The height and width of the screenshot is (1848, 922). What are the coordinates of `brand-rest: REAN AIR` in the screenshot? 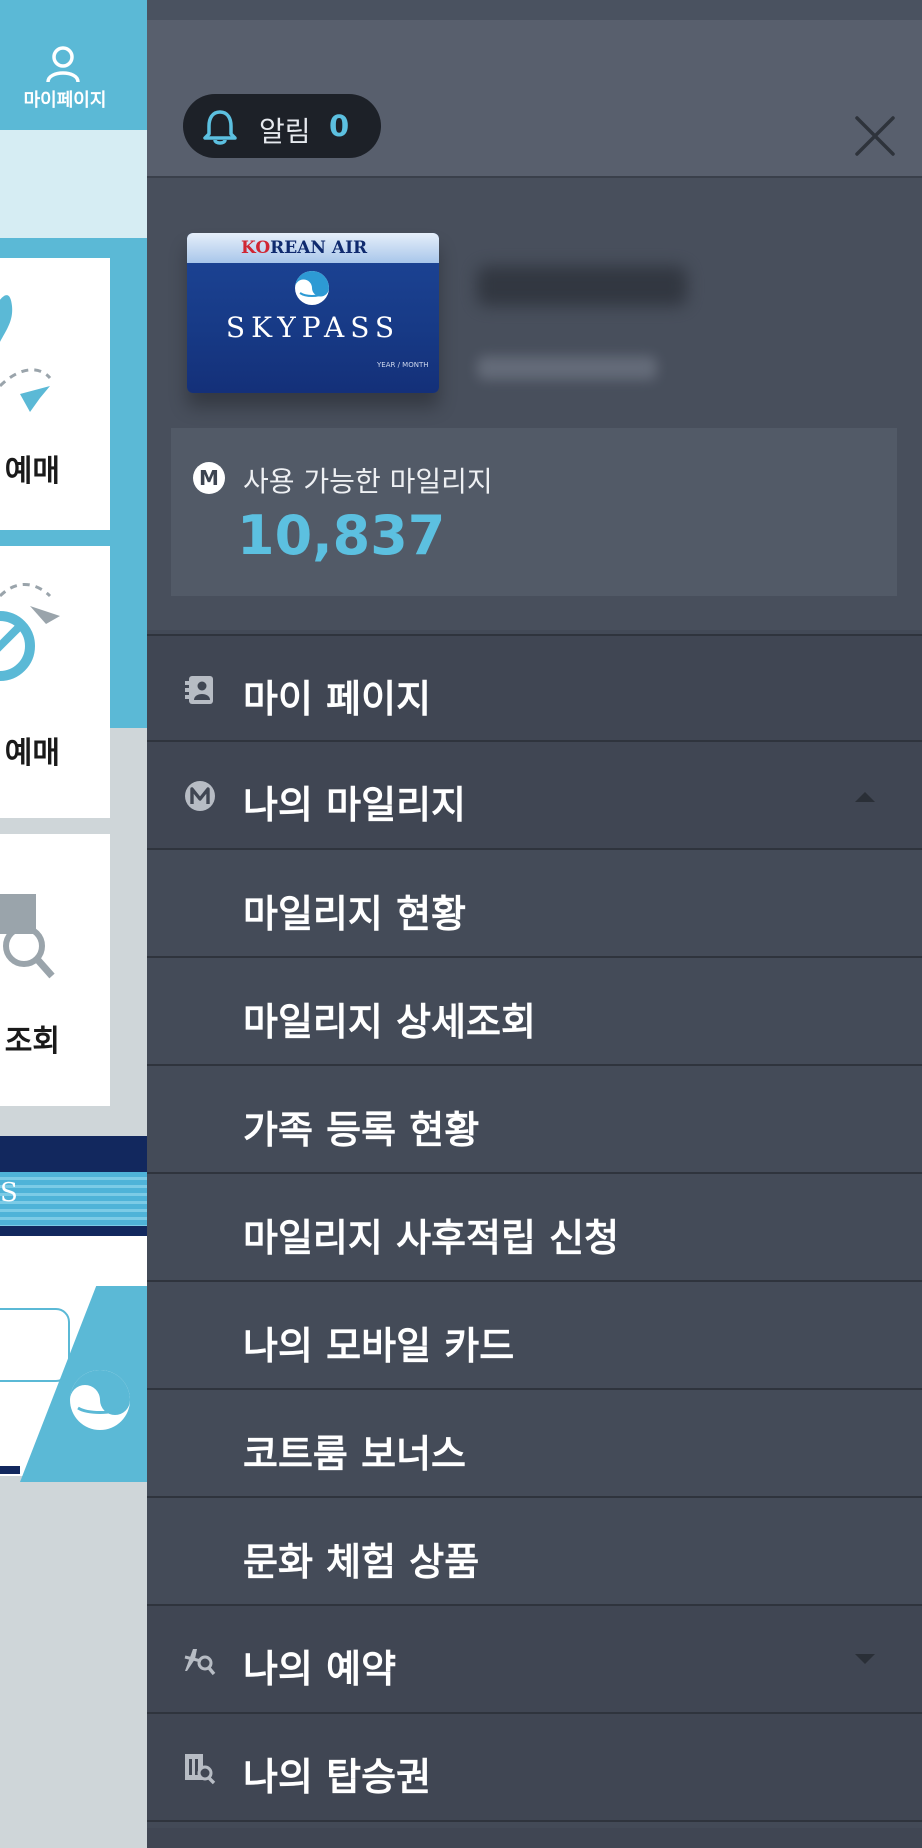 It's located at (319, 248).